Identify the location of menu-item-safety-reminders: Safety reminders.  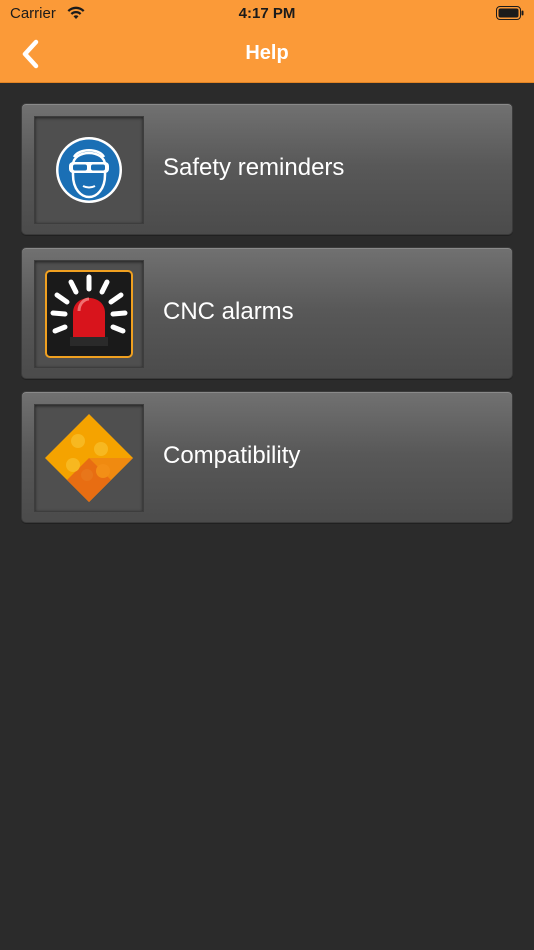
(267, 169).